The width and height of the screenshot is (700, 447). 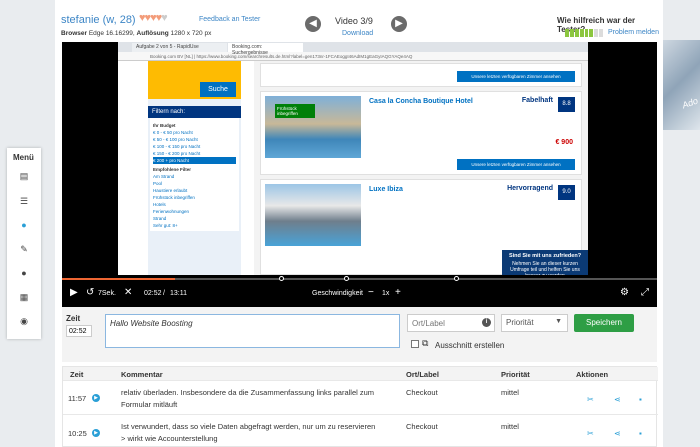 I want to click on document-icon: ▤, so click(x=24, y=176).